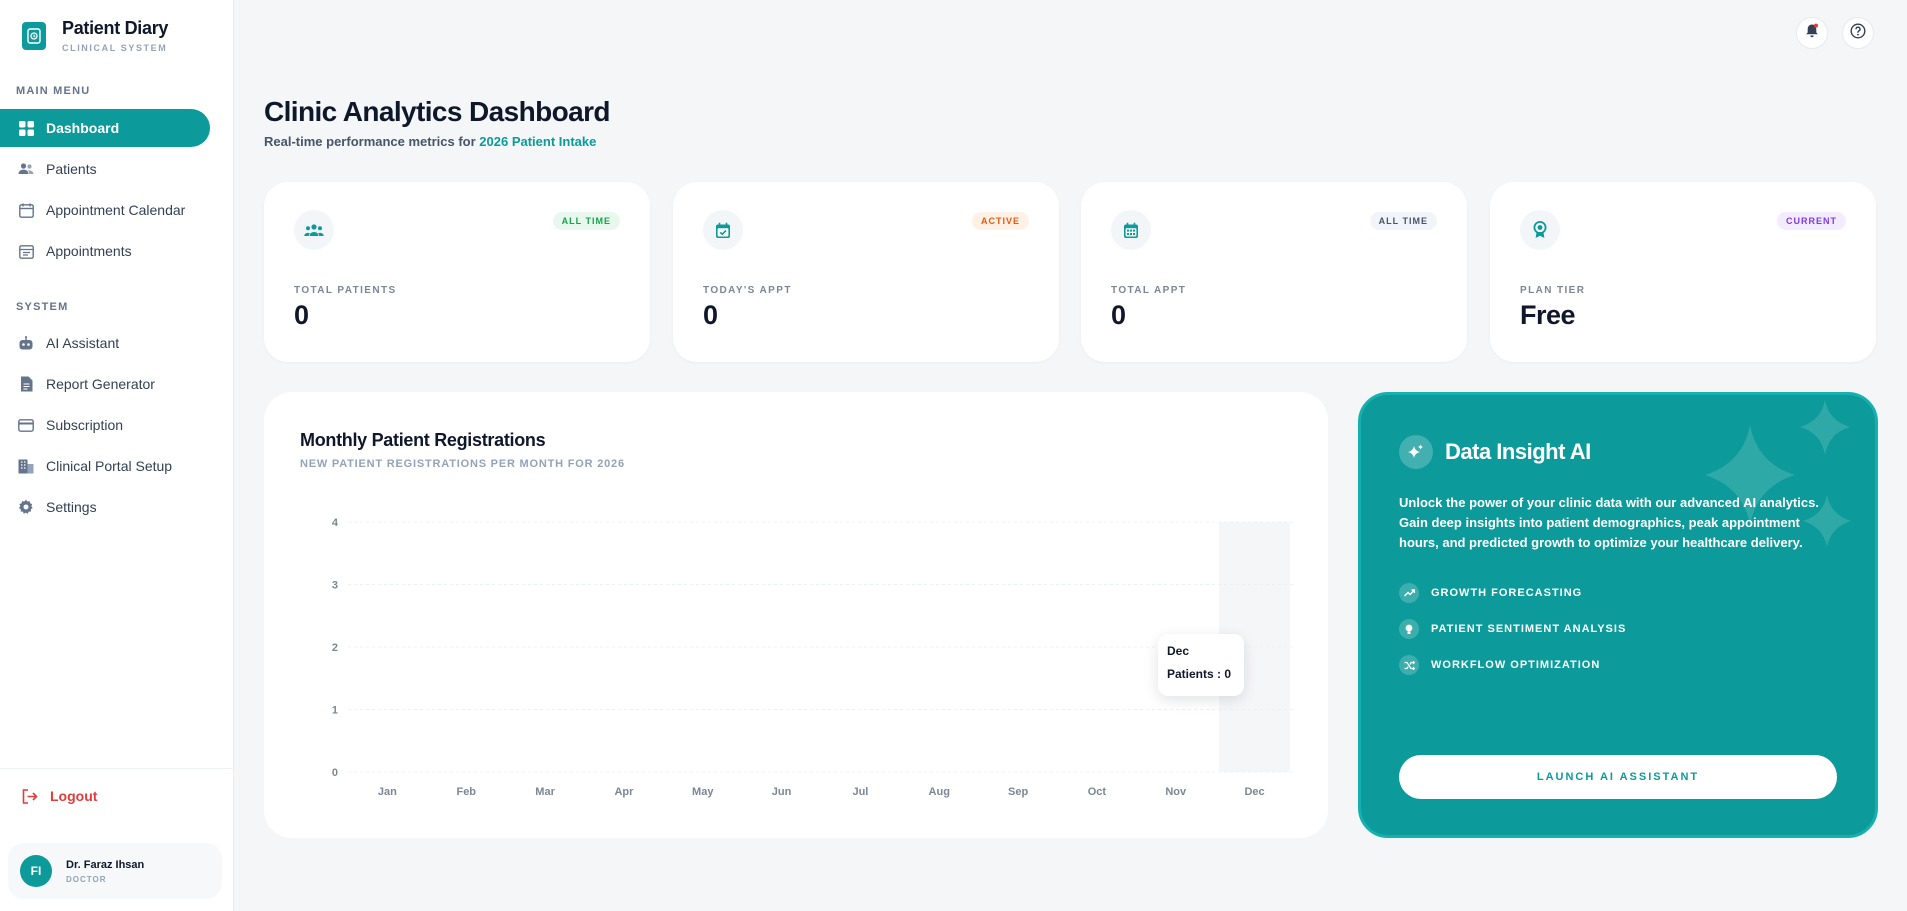 This screenshot has width=1907, height=911. What do you see at coordinates (1507, 593) in the screenshot?
I see `ai-feature-label: GROWTH FORECASTING` at bounding box center [1507, 593].